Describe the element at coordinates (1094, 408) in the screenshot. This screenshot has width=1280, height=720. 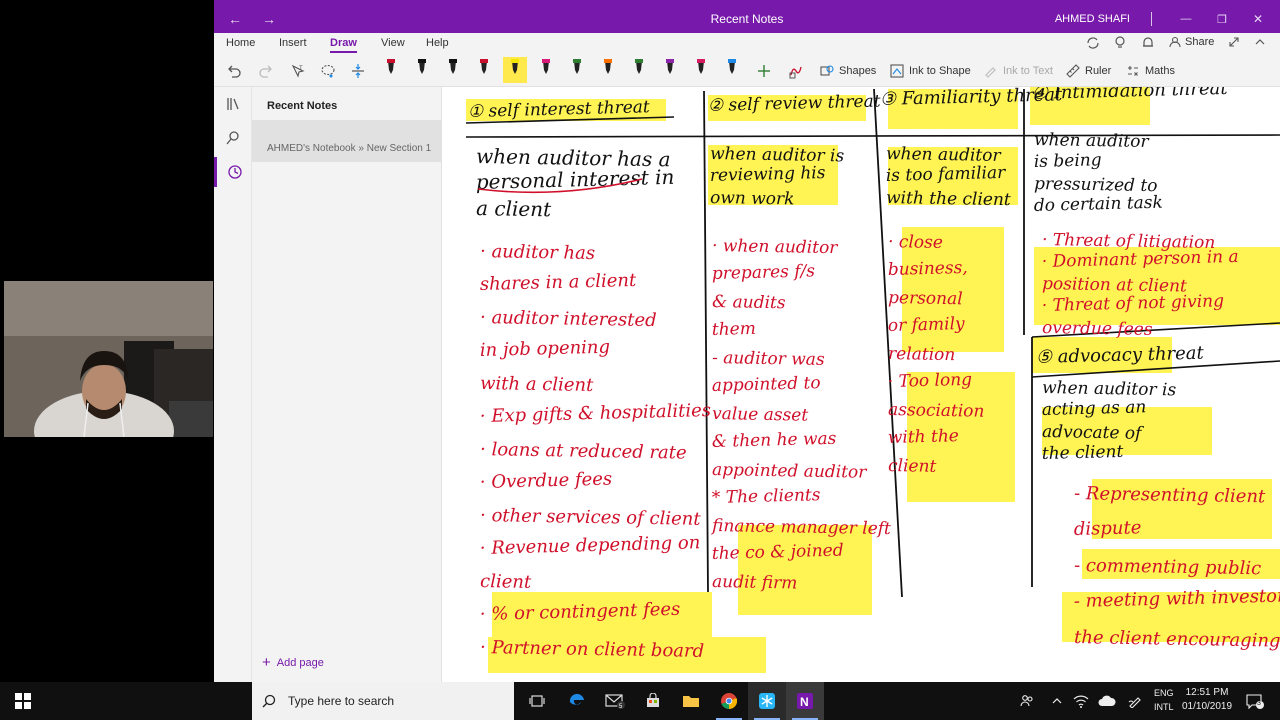
I see `definition-text: acting as an` at that location.